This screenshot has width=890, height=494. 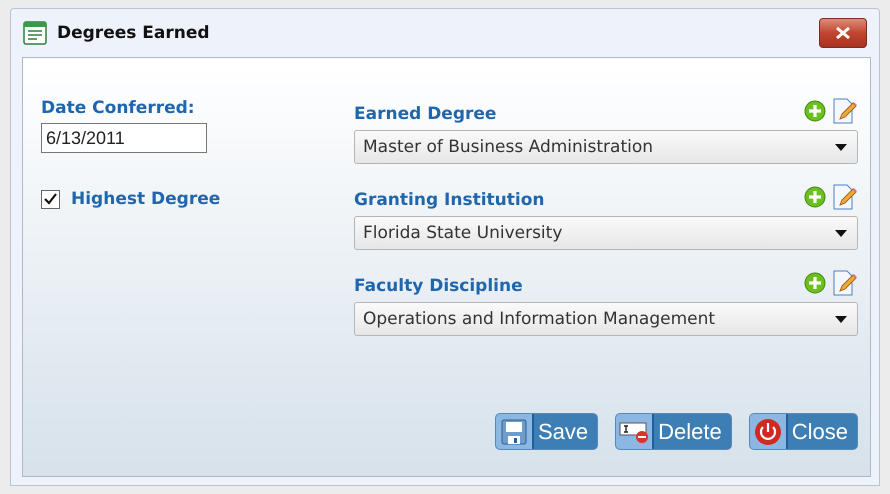 I want to click on window-title: Degrees Earned, so click(x=134, y=33).